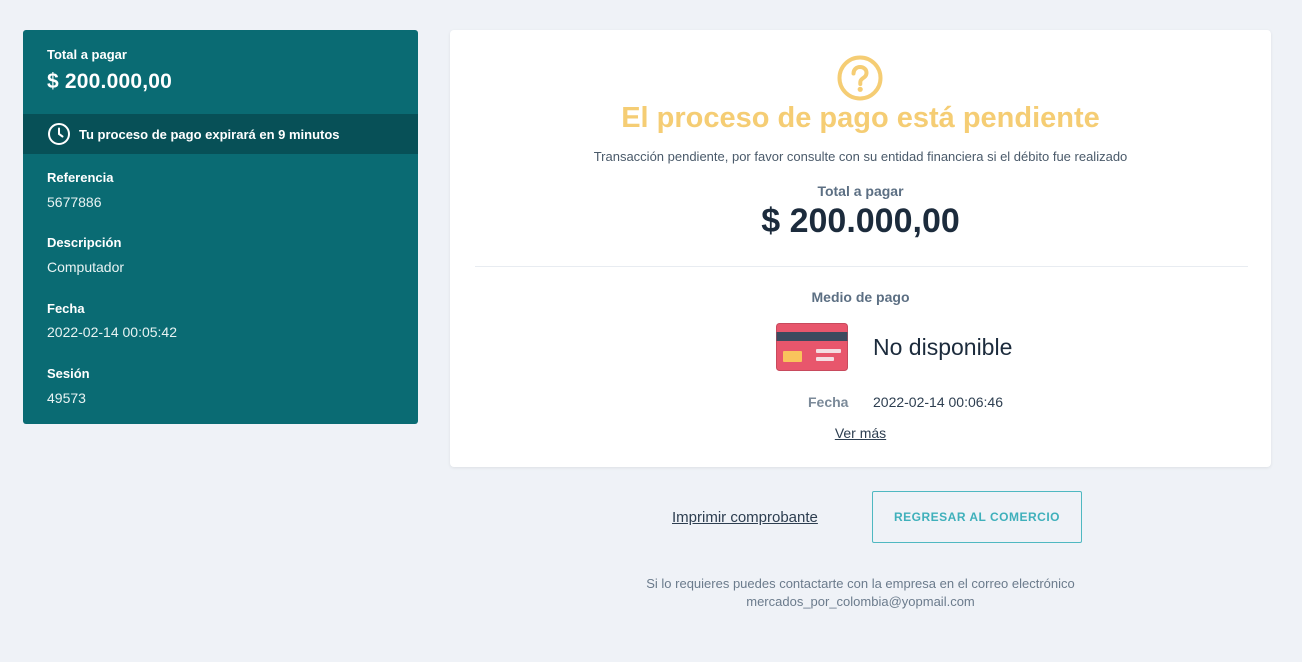 The height and width of the screenshot is (662, 1302). What do you see at coordinates (860, 601) in the screenshot?
I see `contact-email: mercados_por_colombia@yopmail.com` at bounding box center [860, 601].